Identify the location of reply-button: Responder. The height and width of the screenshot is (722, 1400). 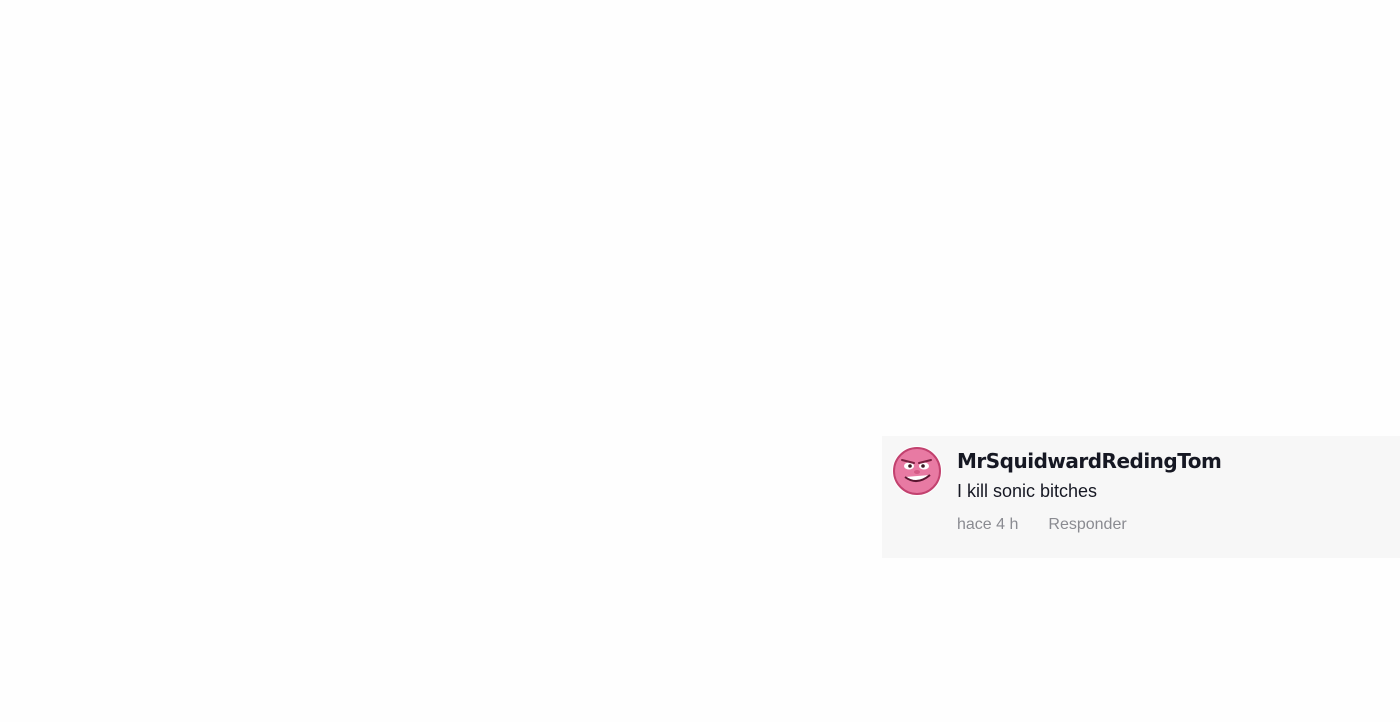
(1087, 525).